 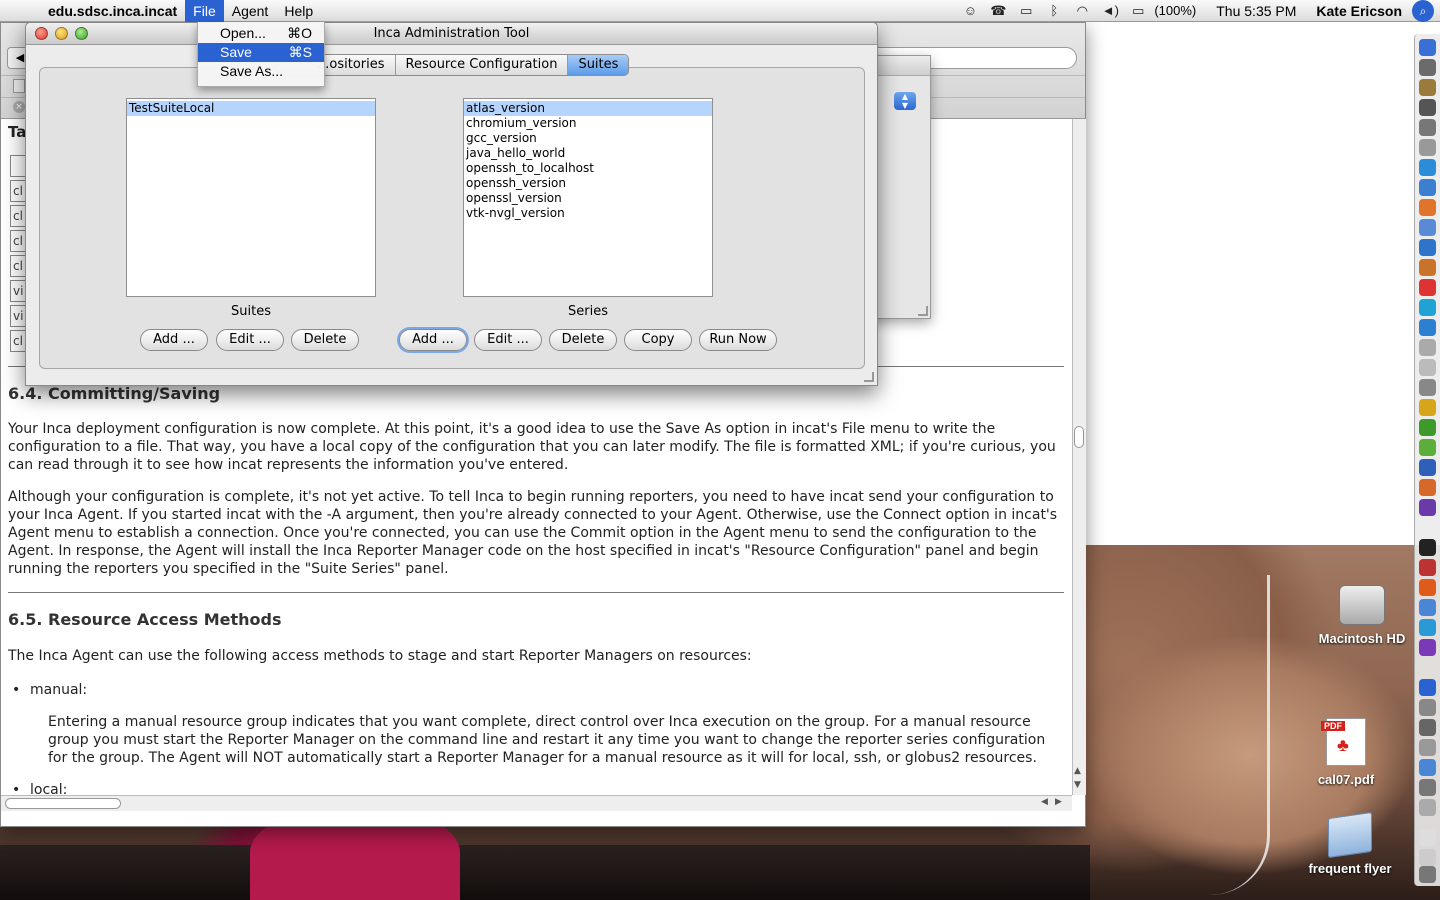 I want to click on popup-stepper-icon: ▲ ▼, so click(x=905, y=101).